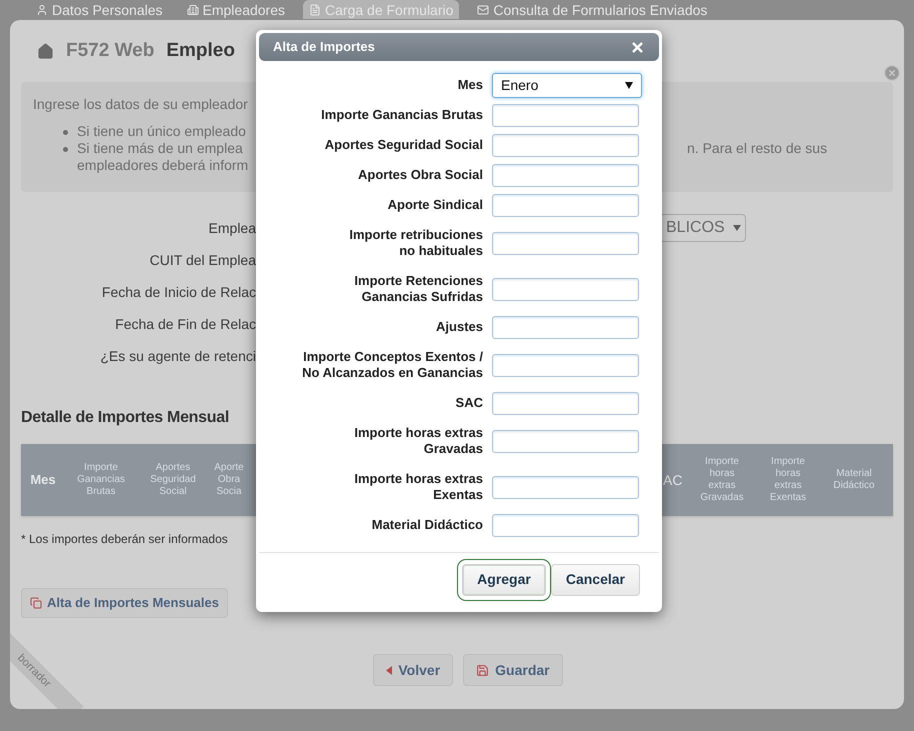 The height and width of the screenshot is (731, 914). What do you see at coordinates (124, 603) in the screenshot?
I see `add-amounts-button: Alta de Importes Mensuales` at bounding box center [124, 603].